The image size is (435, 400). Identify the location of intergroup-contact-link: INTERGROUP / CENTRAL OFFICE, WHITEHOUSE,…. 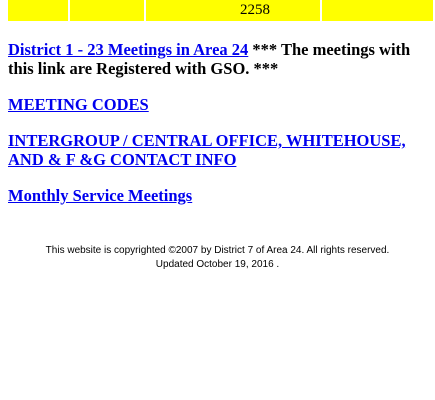
(207, 150).